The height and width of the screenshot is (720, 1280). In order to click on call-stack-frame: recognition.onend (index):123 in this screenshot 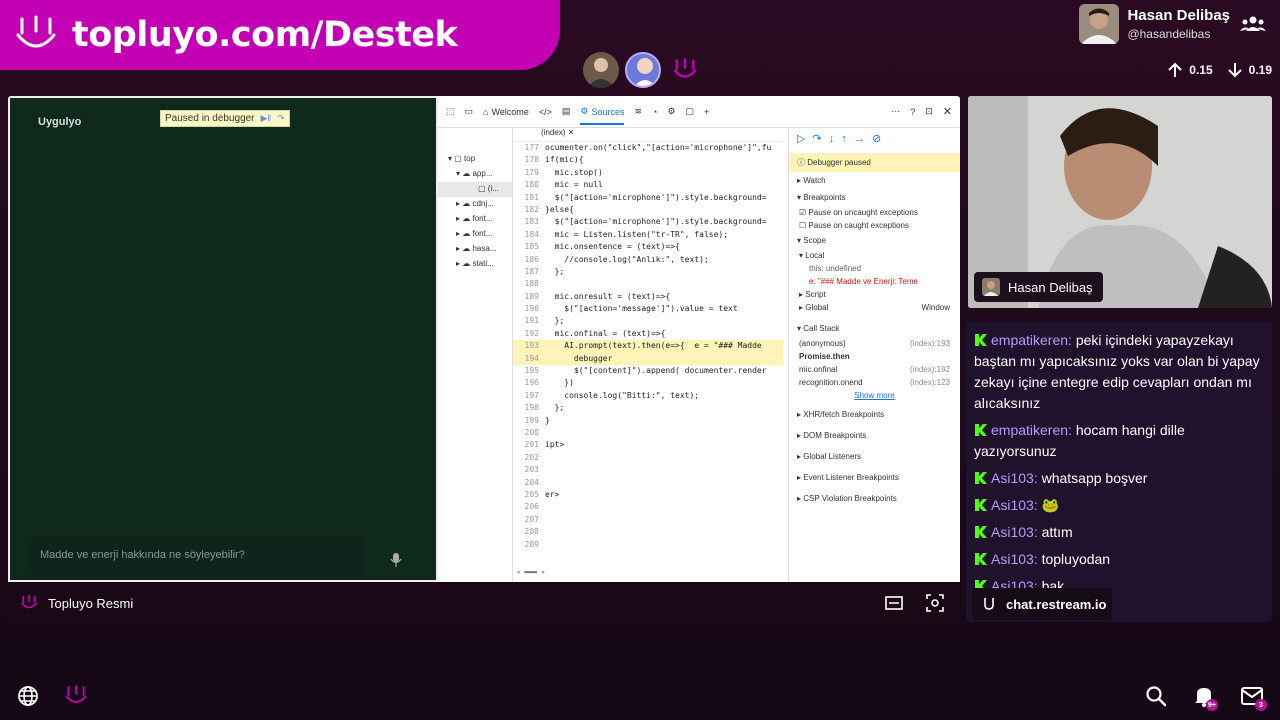, I will do `click(874, 382)`.